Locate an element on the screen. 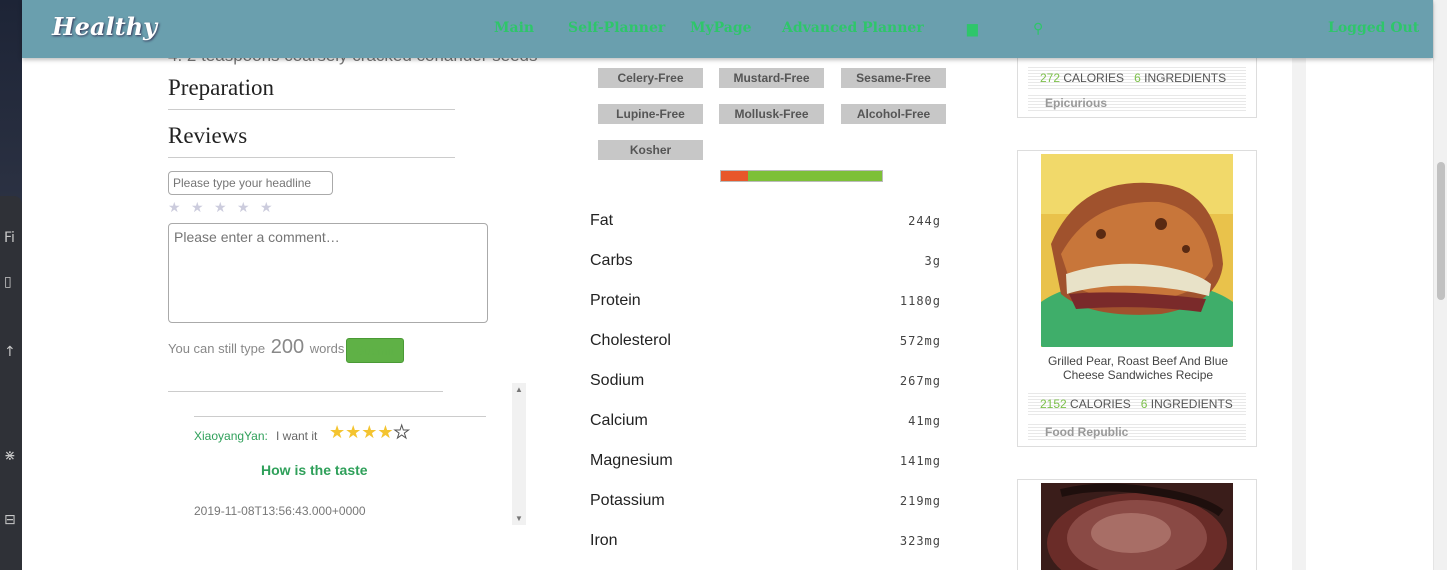  review-rating: ★★★★★ is located at coordinates (369, 432).